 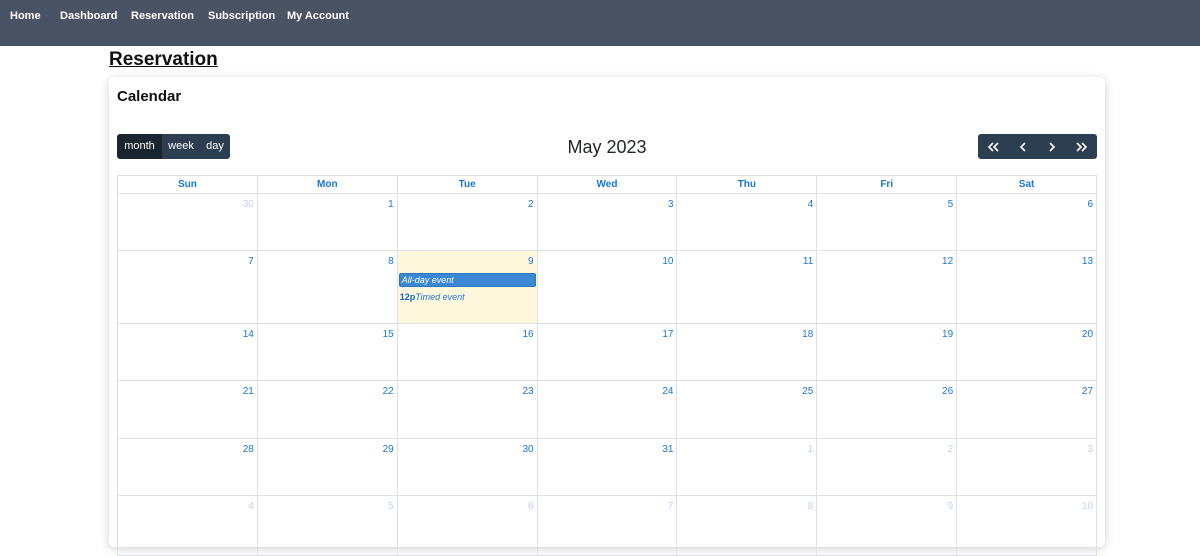 What do you see at coordinates (188, 409) in the screenshot?
I see `day-cell: 21` at bounding box center [188, 409].